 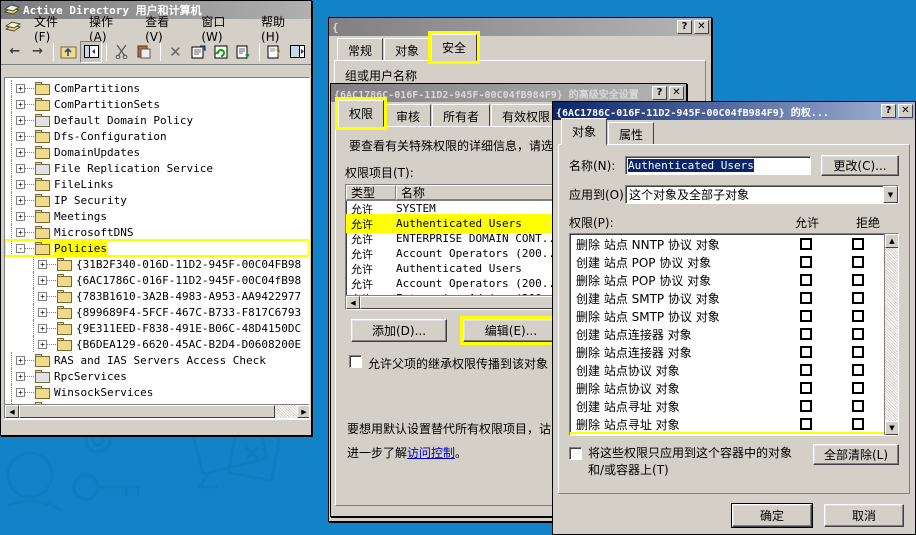 What do you see at coordinates (520, 47) in the screenshot?
I see `properties-tabstrip: 常规 对象 安全` at bounding box center [520, 47].